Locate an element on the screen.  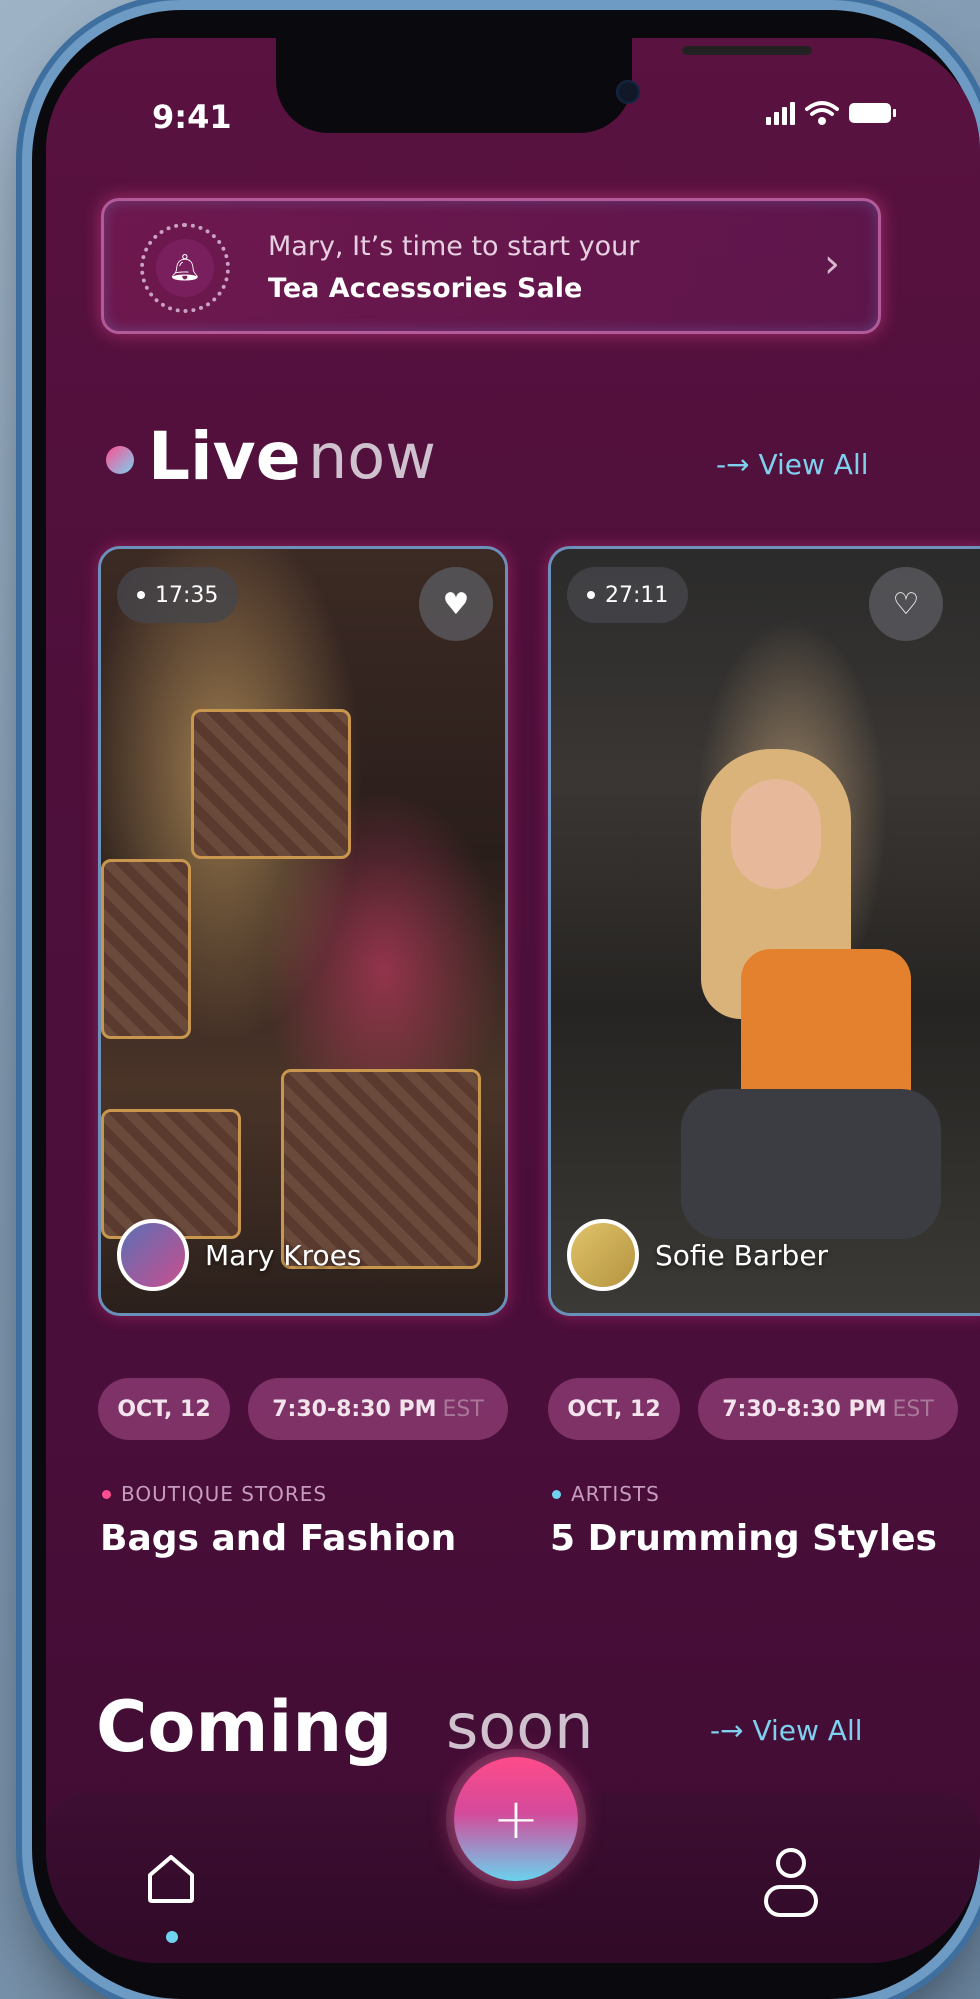
speaker is located at coordinates (747, 50).